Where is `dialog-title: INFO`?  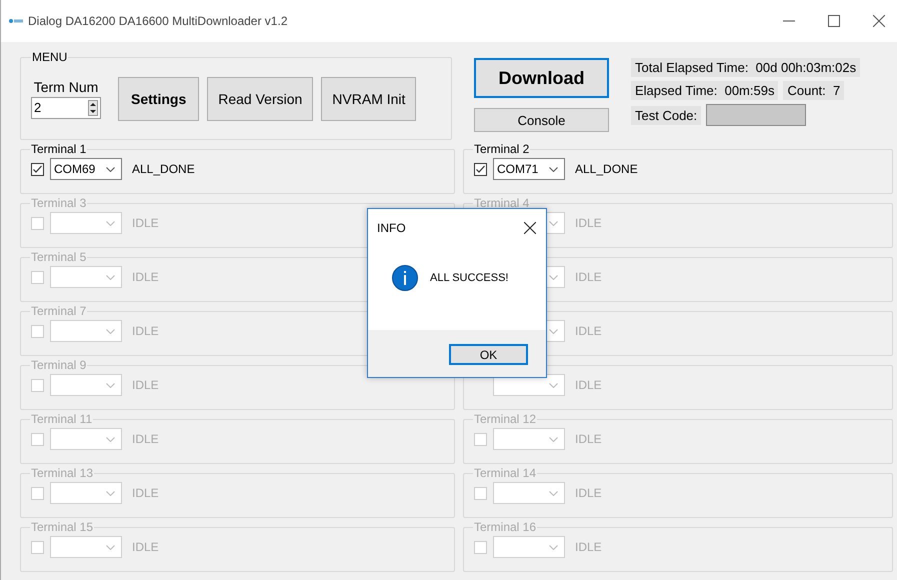
dialog-title: INFO is located at coordinates (391, 228).